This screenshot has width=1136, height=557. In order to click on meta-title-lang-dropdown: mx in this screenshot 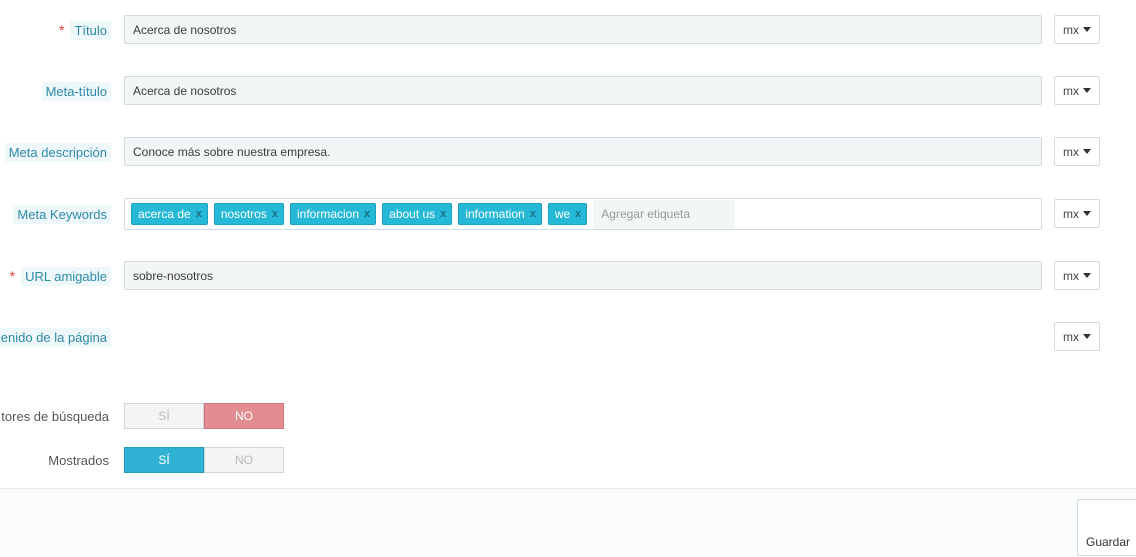, I will do `click(1077, 90)`.